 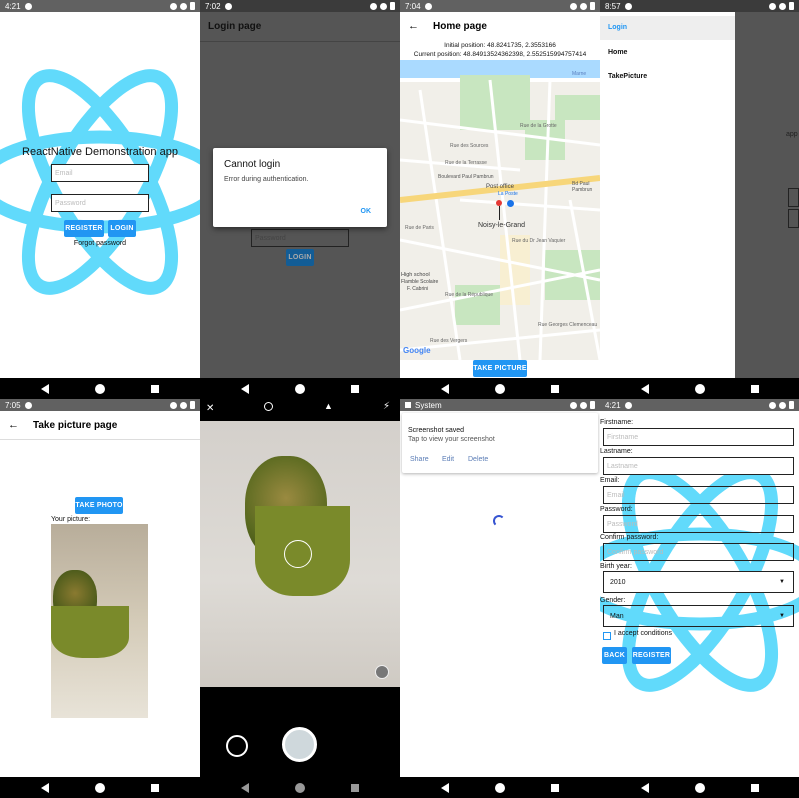 What do you see at coordinates (617, 616) in the screenshot?
I see `gender-value: Man` at bounding box center [617, 616].